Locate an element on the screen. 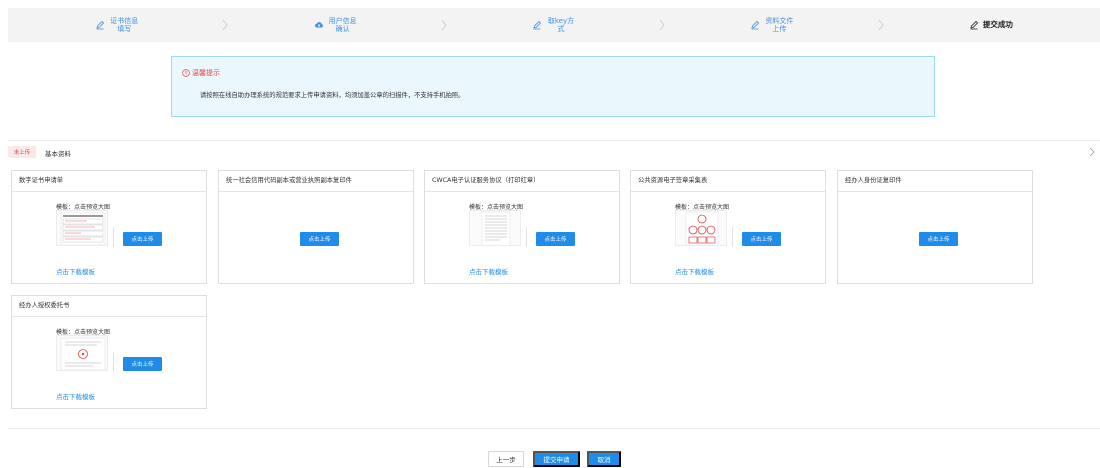 Image resolution: width=1100 pixels, height=468 pixels. step-submit-success: 提交成功 is located at coordinates (991, 25).